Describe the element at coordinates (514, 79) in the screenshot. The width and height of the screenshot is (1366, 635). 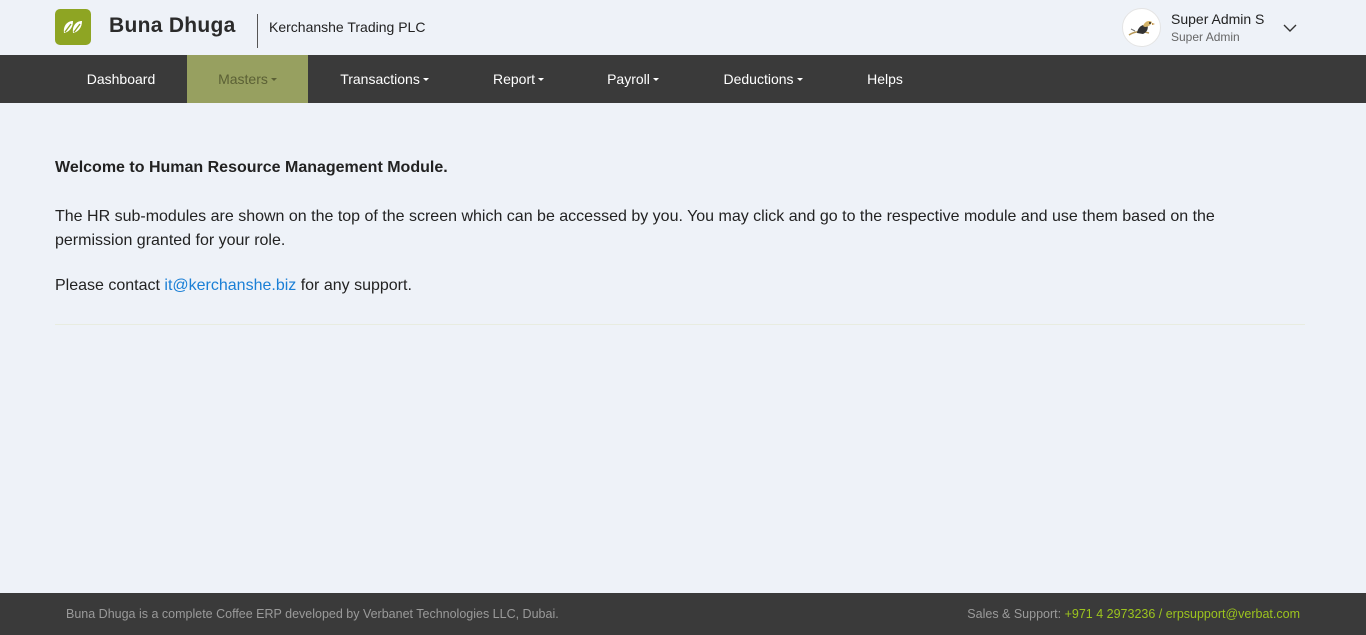
I see `nav-report-label: Report` at that location.